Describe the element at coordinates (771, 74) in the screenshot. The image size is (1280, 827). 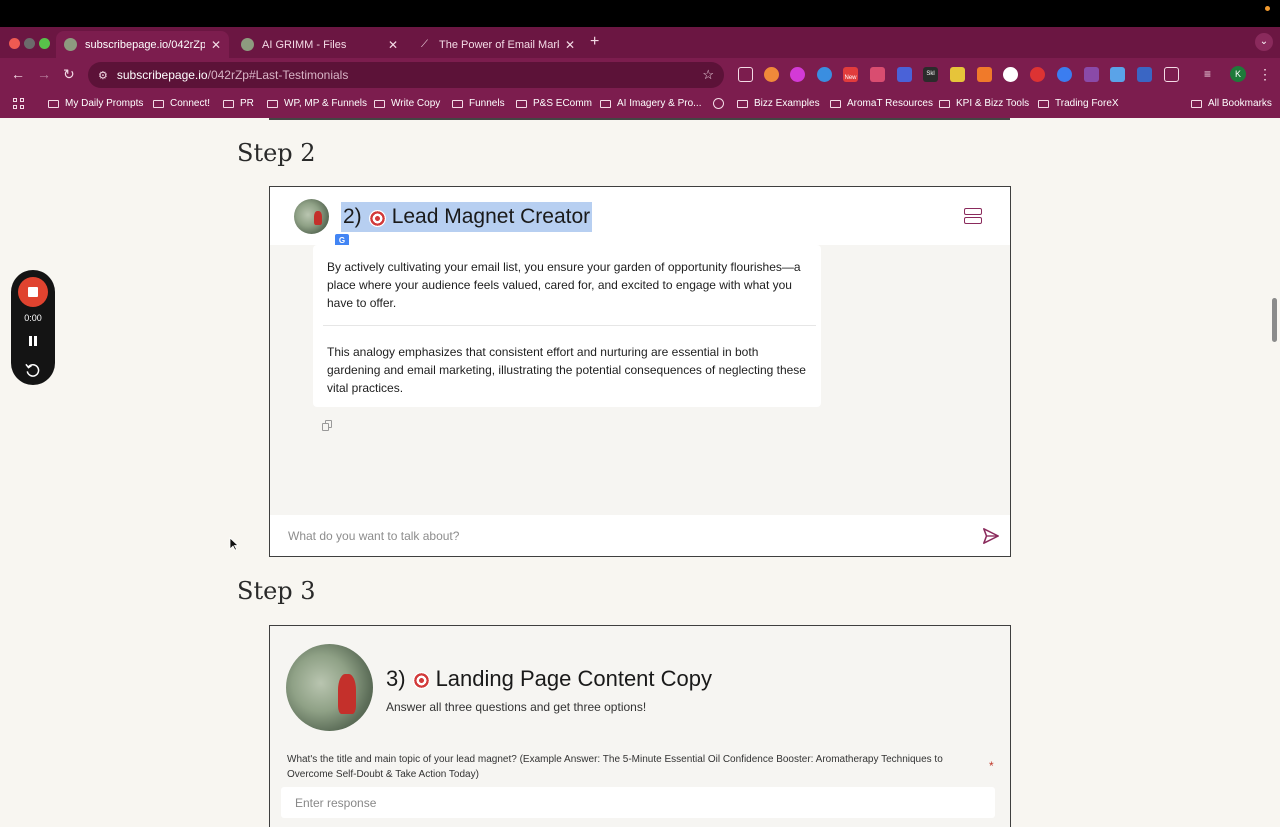
I see `extension-orange-icon` at that location.